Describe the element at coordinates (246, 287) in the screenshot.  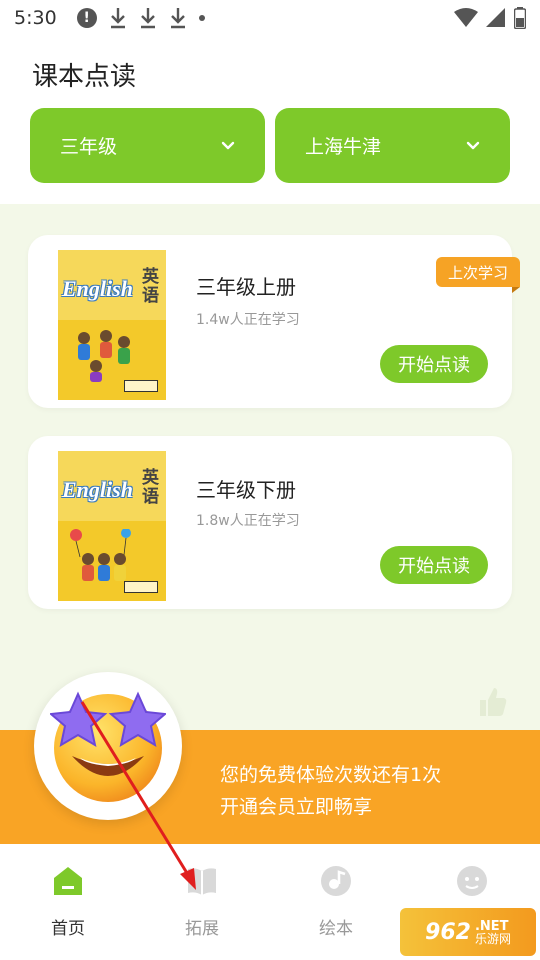
I see `book-title: 三年级上册` at that location.